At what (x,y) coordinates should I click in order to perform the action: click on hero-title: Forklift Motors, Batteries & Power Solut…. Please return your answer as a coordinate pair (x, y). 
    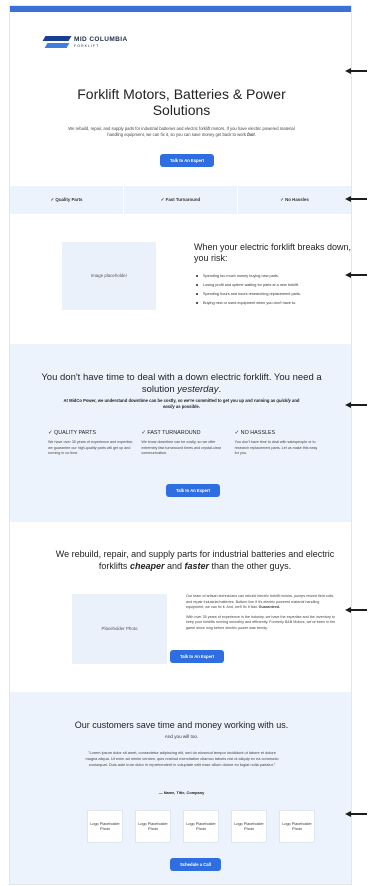
    Looking at the image, I should click on (181, 102).